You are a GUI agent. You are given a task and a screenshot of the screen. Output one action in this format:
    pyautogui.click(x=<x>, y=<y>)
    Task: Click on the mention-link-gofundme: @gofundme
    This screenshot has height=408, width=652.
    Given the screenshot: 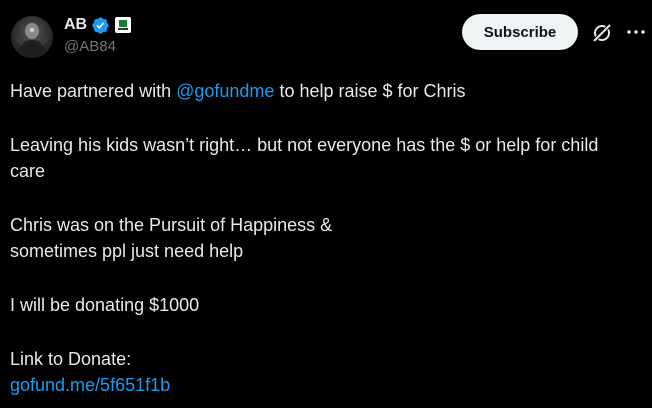 What is the action you would take?
    pyautogui.click(x=225, y=91)
    